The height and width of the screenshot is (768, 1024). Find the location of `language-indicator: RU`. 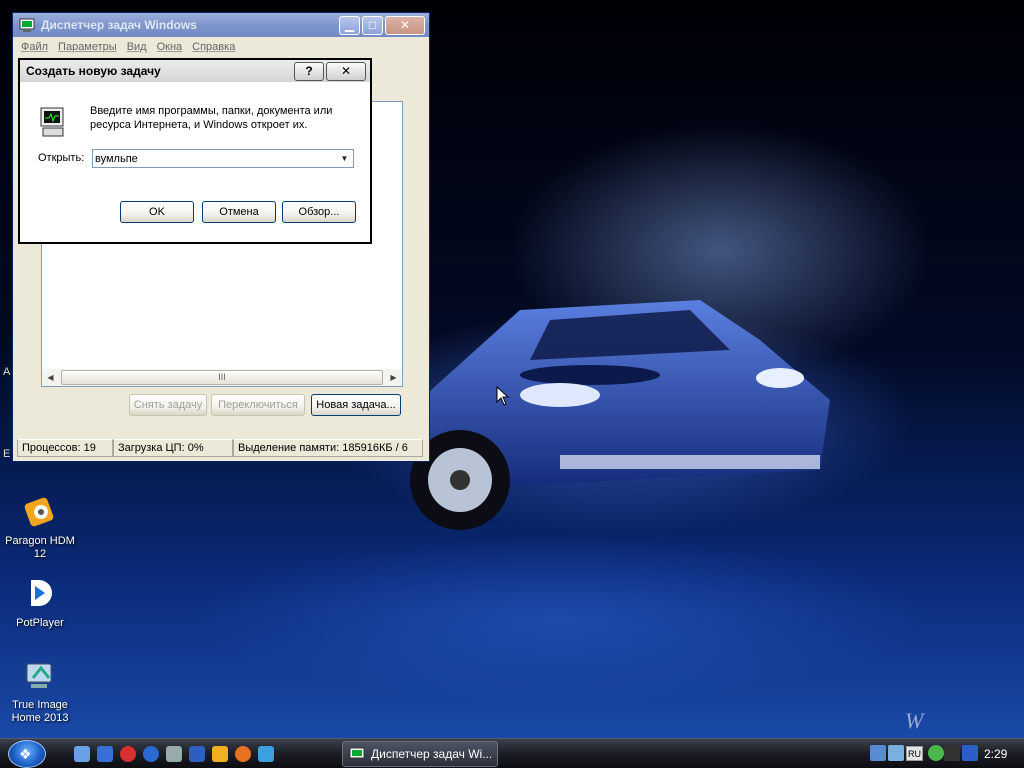

language-indicator: RU is located at coordinates (914, 753).